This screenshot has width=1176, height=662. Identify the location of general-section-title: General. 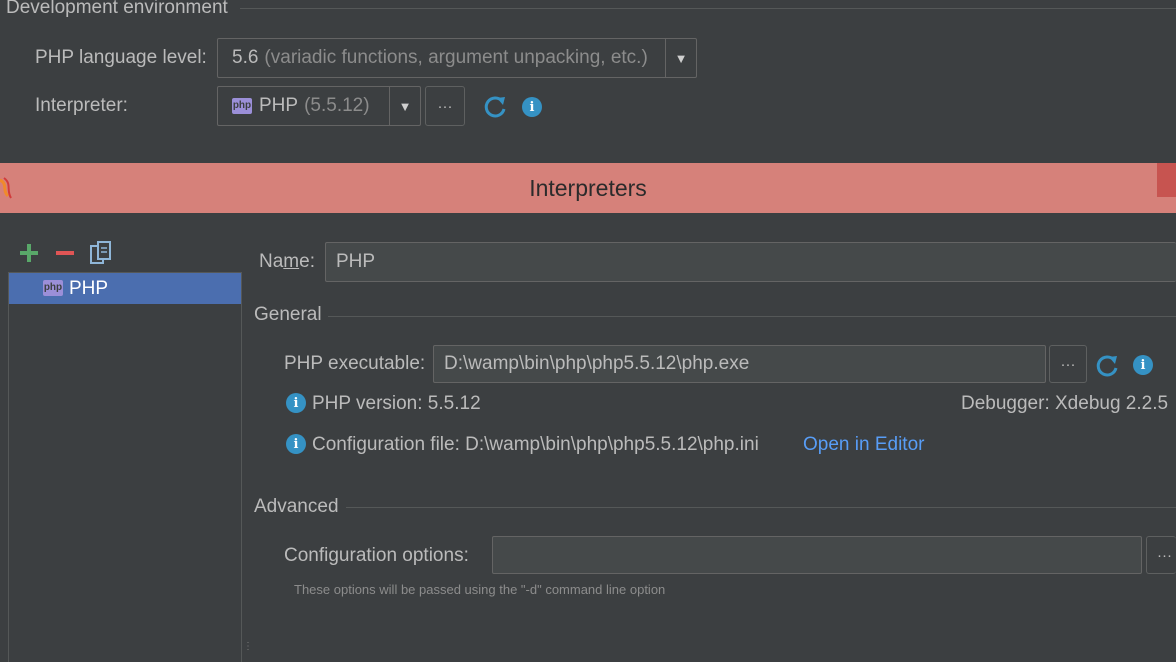
(288, 314).